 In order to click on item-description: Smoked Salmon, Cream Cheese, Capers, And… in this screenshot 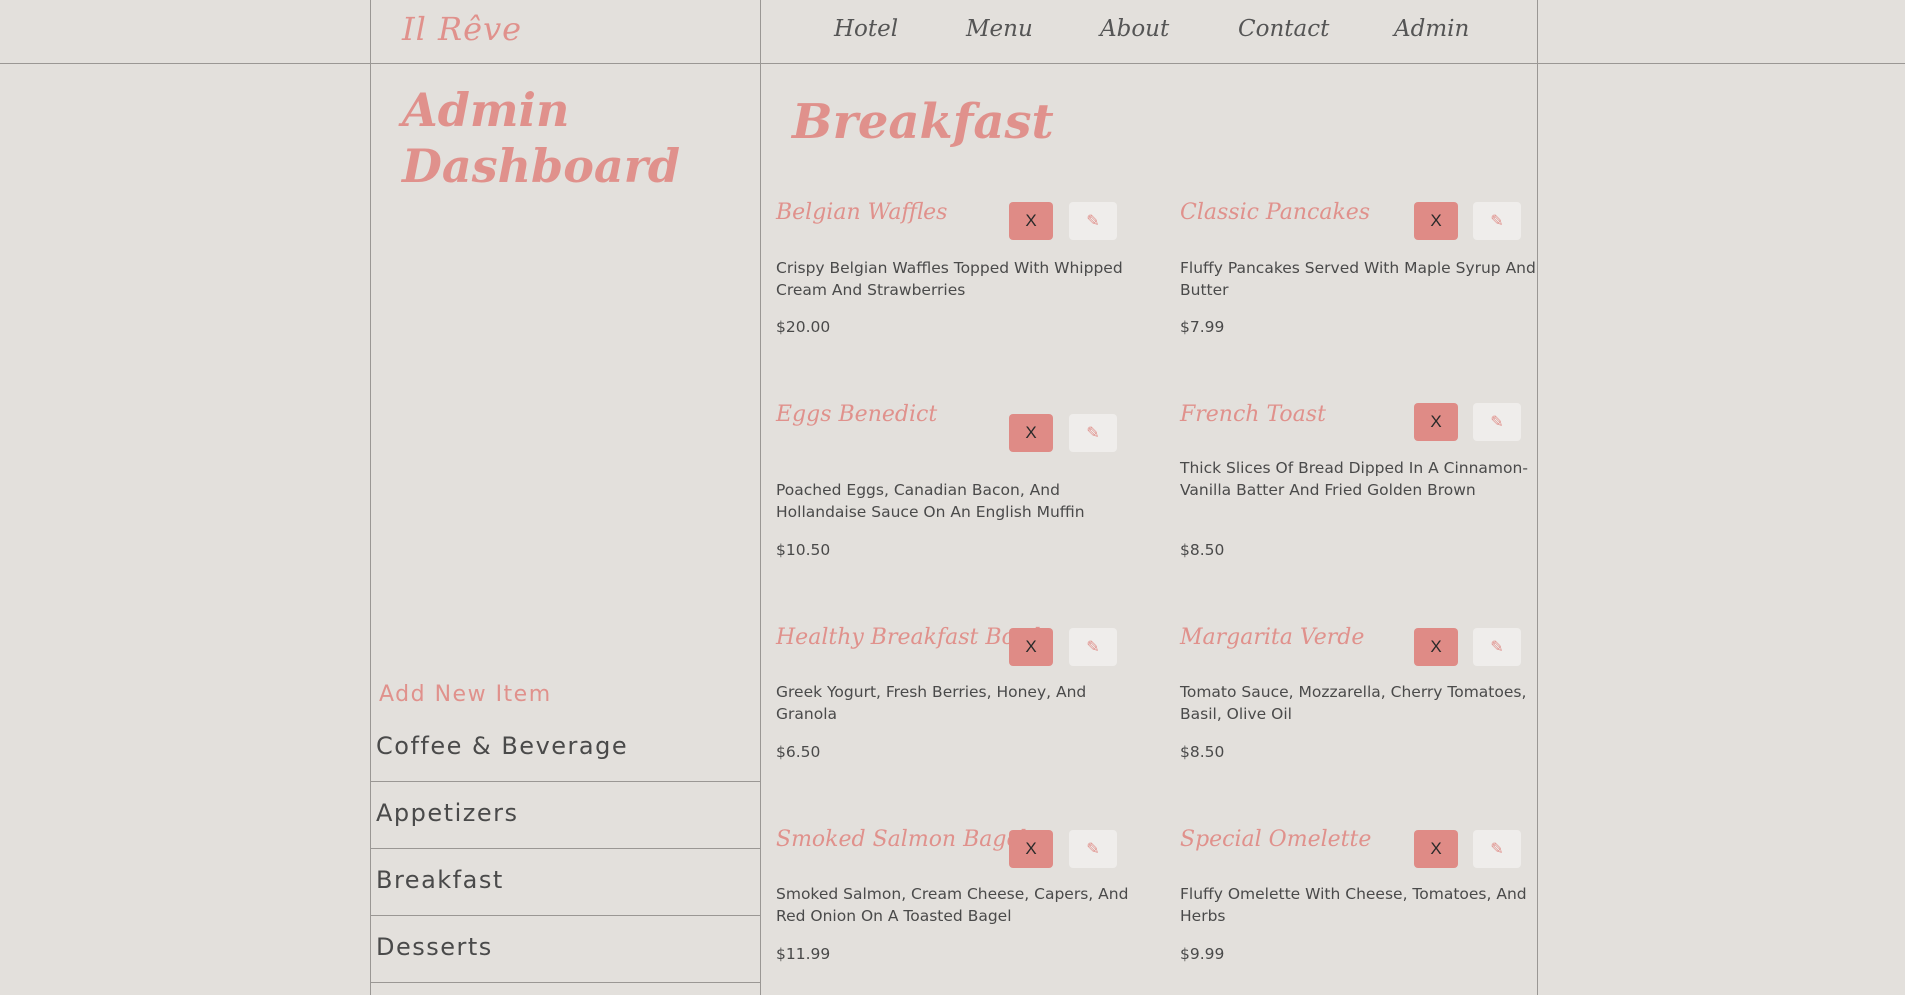, I will do `click(952, 905)`.